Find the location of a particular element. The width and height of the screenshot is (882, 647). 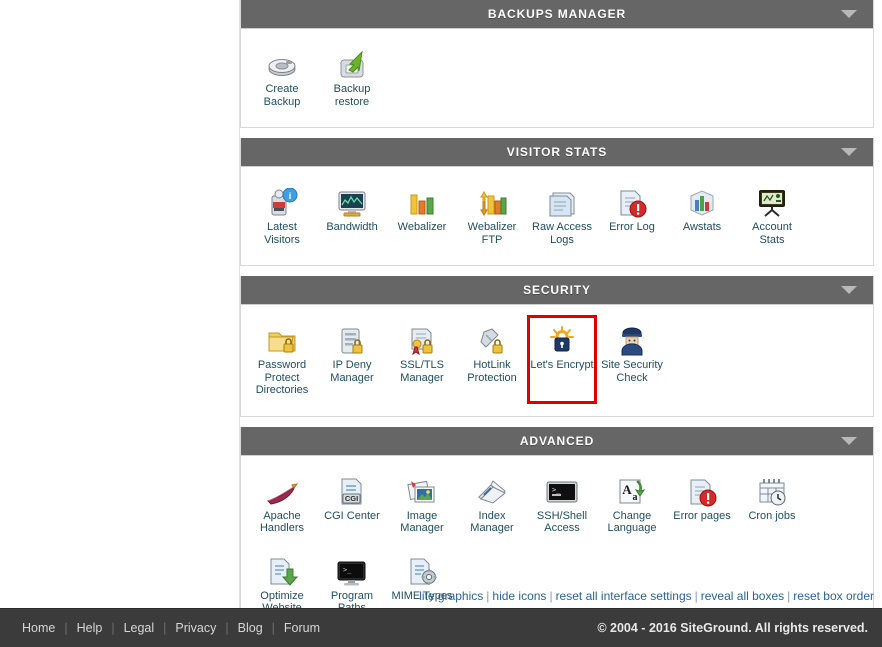

panel-item: Index Manager is located at coordinates (492, 504).